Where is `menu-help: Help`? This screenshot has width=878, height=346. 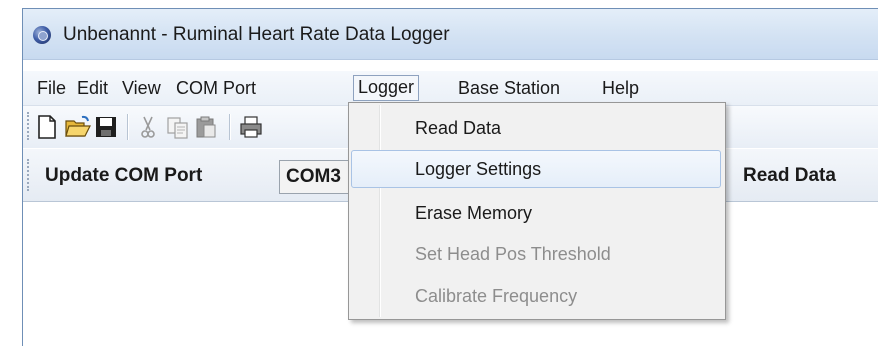
menu-help: Help is located at coordinates (620, 88).